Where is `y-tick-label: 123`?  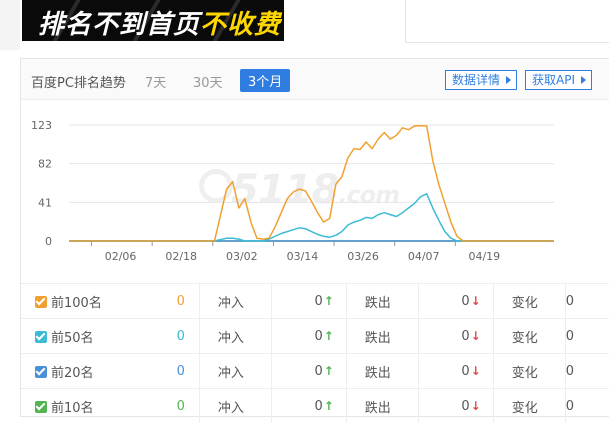
y-tick-label: 123 is located at coordinates (41, 125).